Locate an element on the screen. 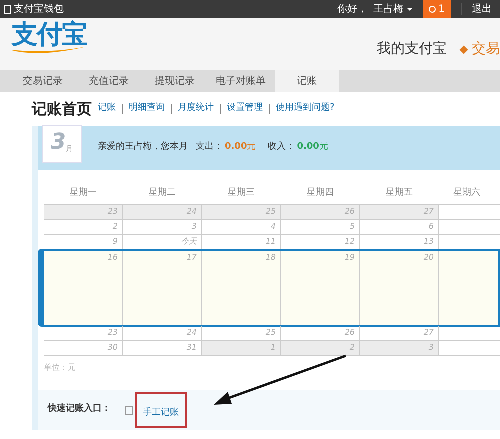 The height and width of the screenshot is (439, 500). day-cell: 18 is located at coordinates (241, 288).